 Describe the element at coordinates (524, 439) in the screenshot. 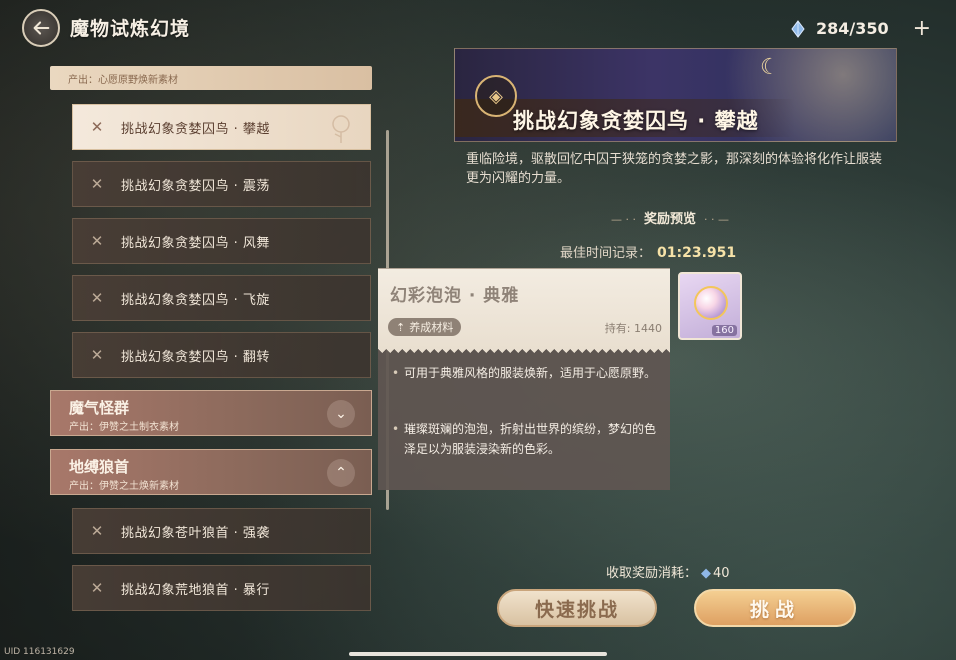

I see `tooltip-flavor-text: 璀璨斑斓的泡泡，折射出世界的缤纷，梦幻的色泽足以为服装浸染新的色彩。` at that location.